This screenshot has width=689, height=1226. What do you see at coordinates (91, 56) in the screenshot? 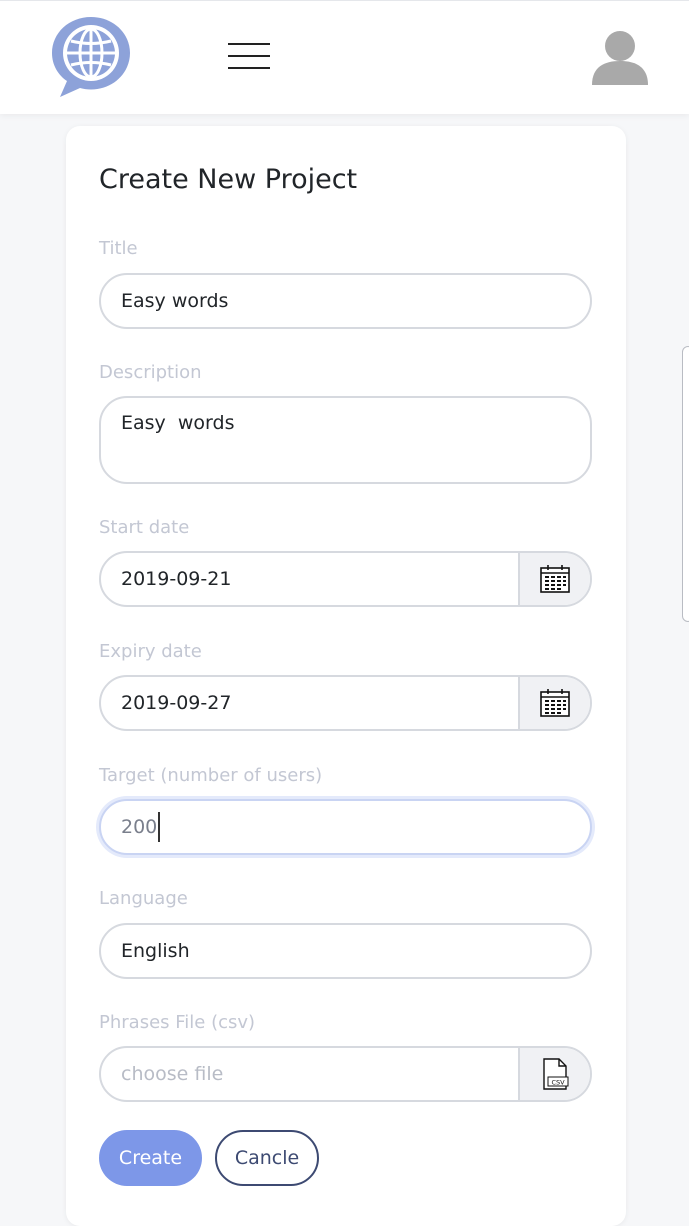
I see `globe-chat-bubble-icon` at bounding box center [91, 56].